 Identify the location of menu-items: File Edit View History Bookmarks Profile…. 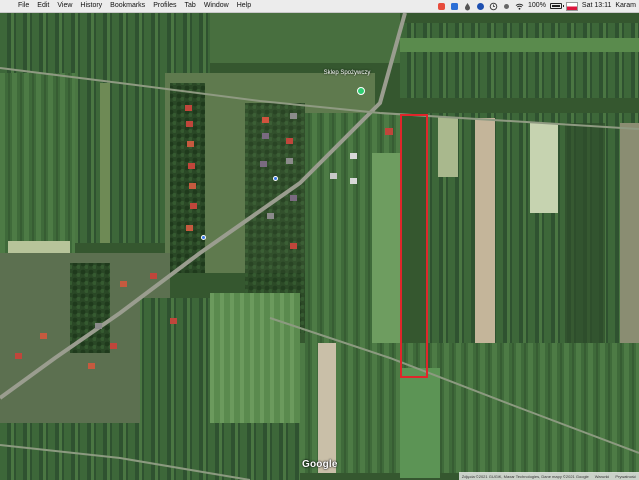
(134, 6).